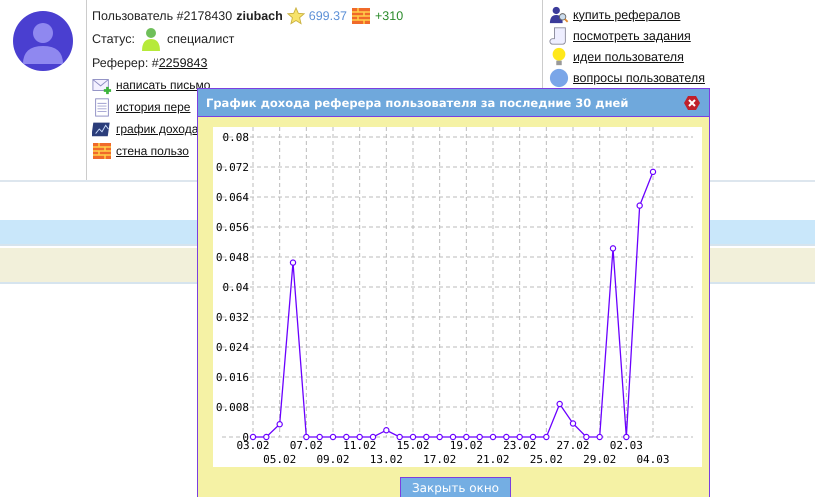 This screenshot has width=815, height=497. What do you see at coordinates (152, 151) in the screenshot?
I see `profile-link: стена пользо` at bounding box center [152, 151].